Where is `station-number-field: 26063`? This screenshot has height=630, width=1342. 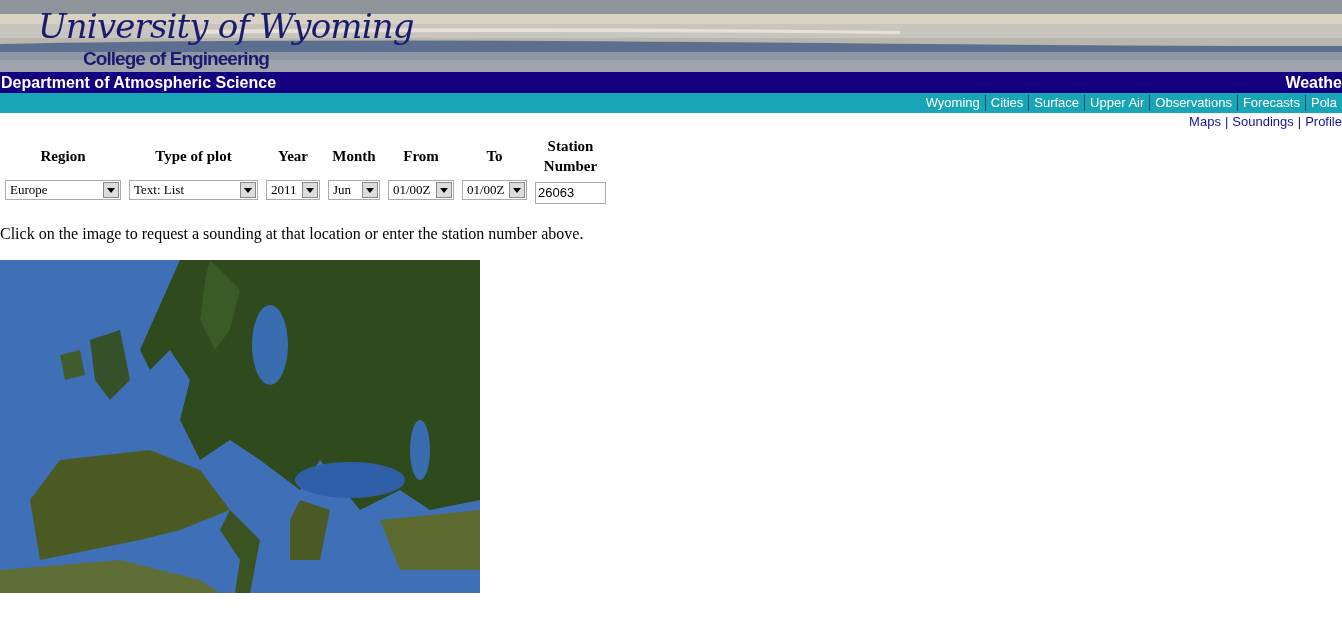
station-number-field: 26063 is located at coordinates (570, 192).